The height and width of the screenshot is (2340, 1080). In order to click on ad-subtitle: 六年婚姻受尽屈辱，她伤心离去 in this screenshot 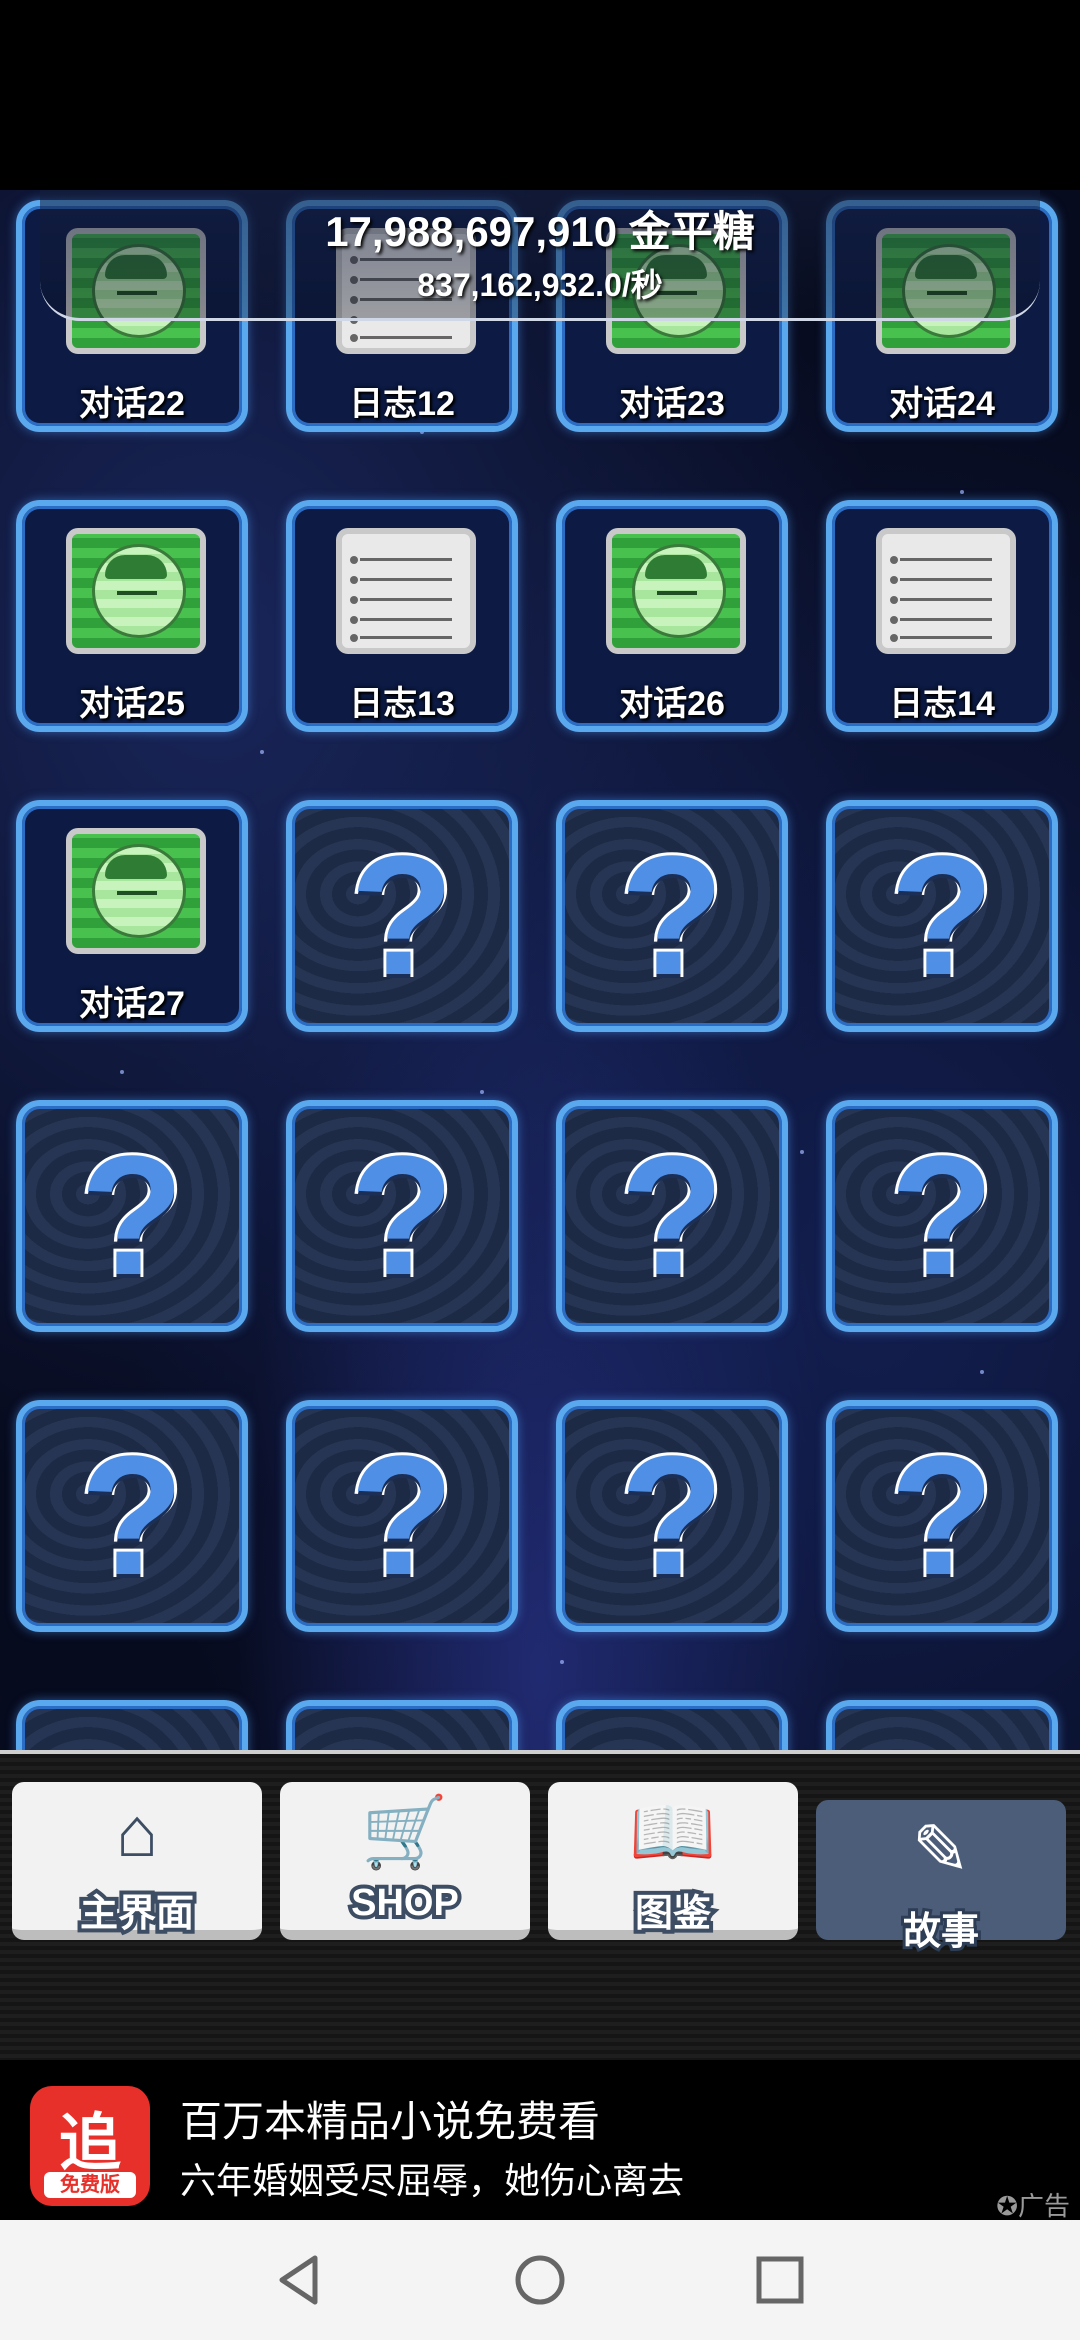, I will do `click(432, 2178)`.